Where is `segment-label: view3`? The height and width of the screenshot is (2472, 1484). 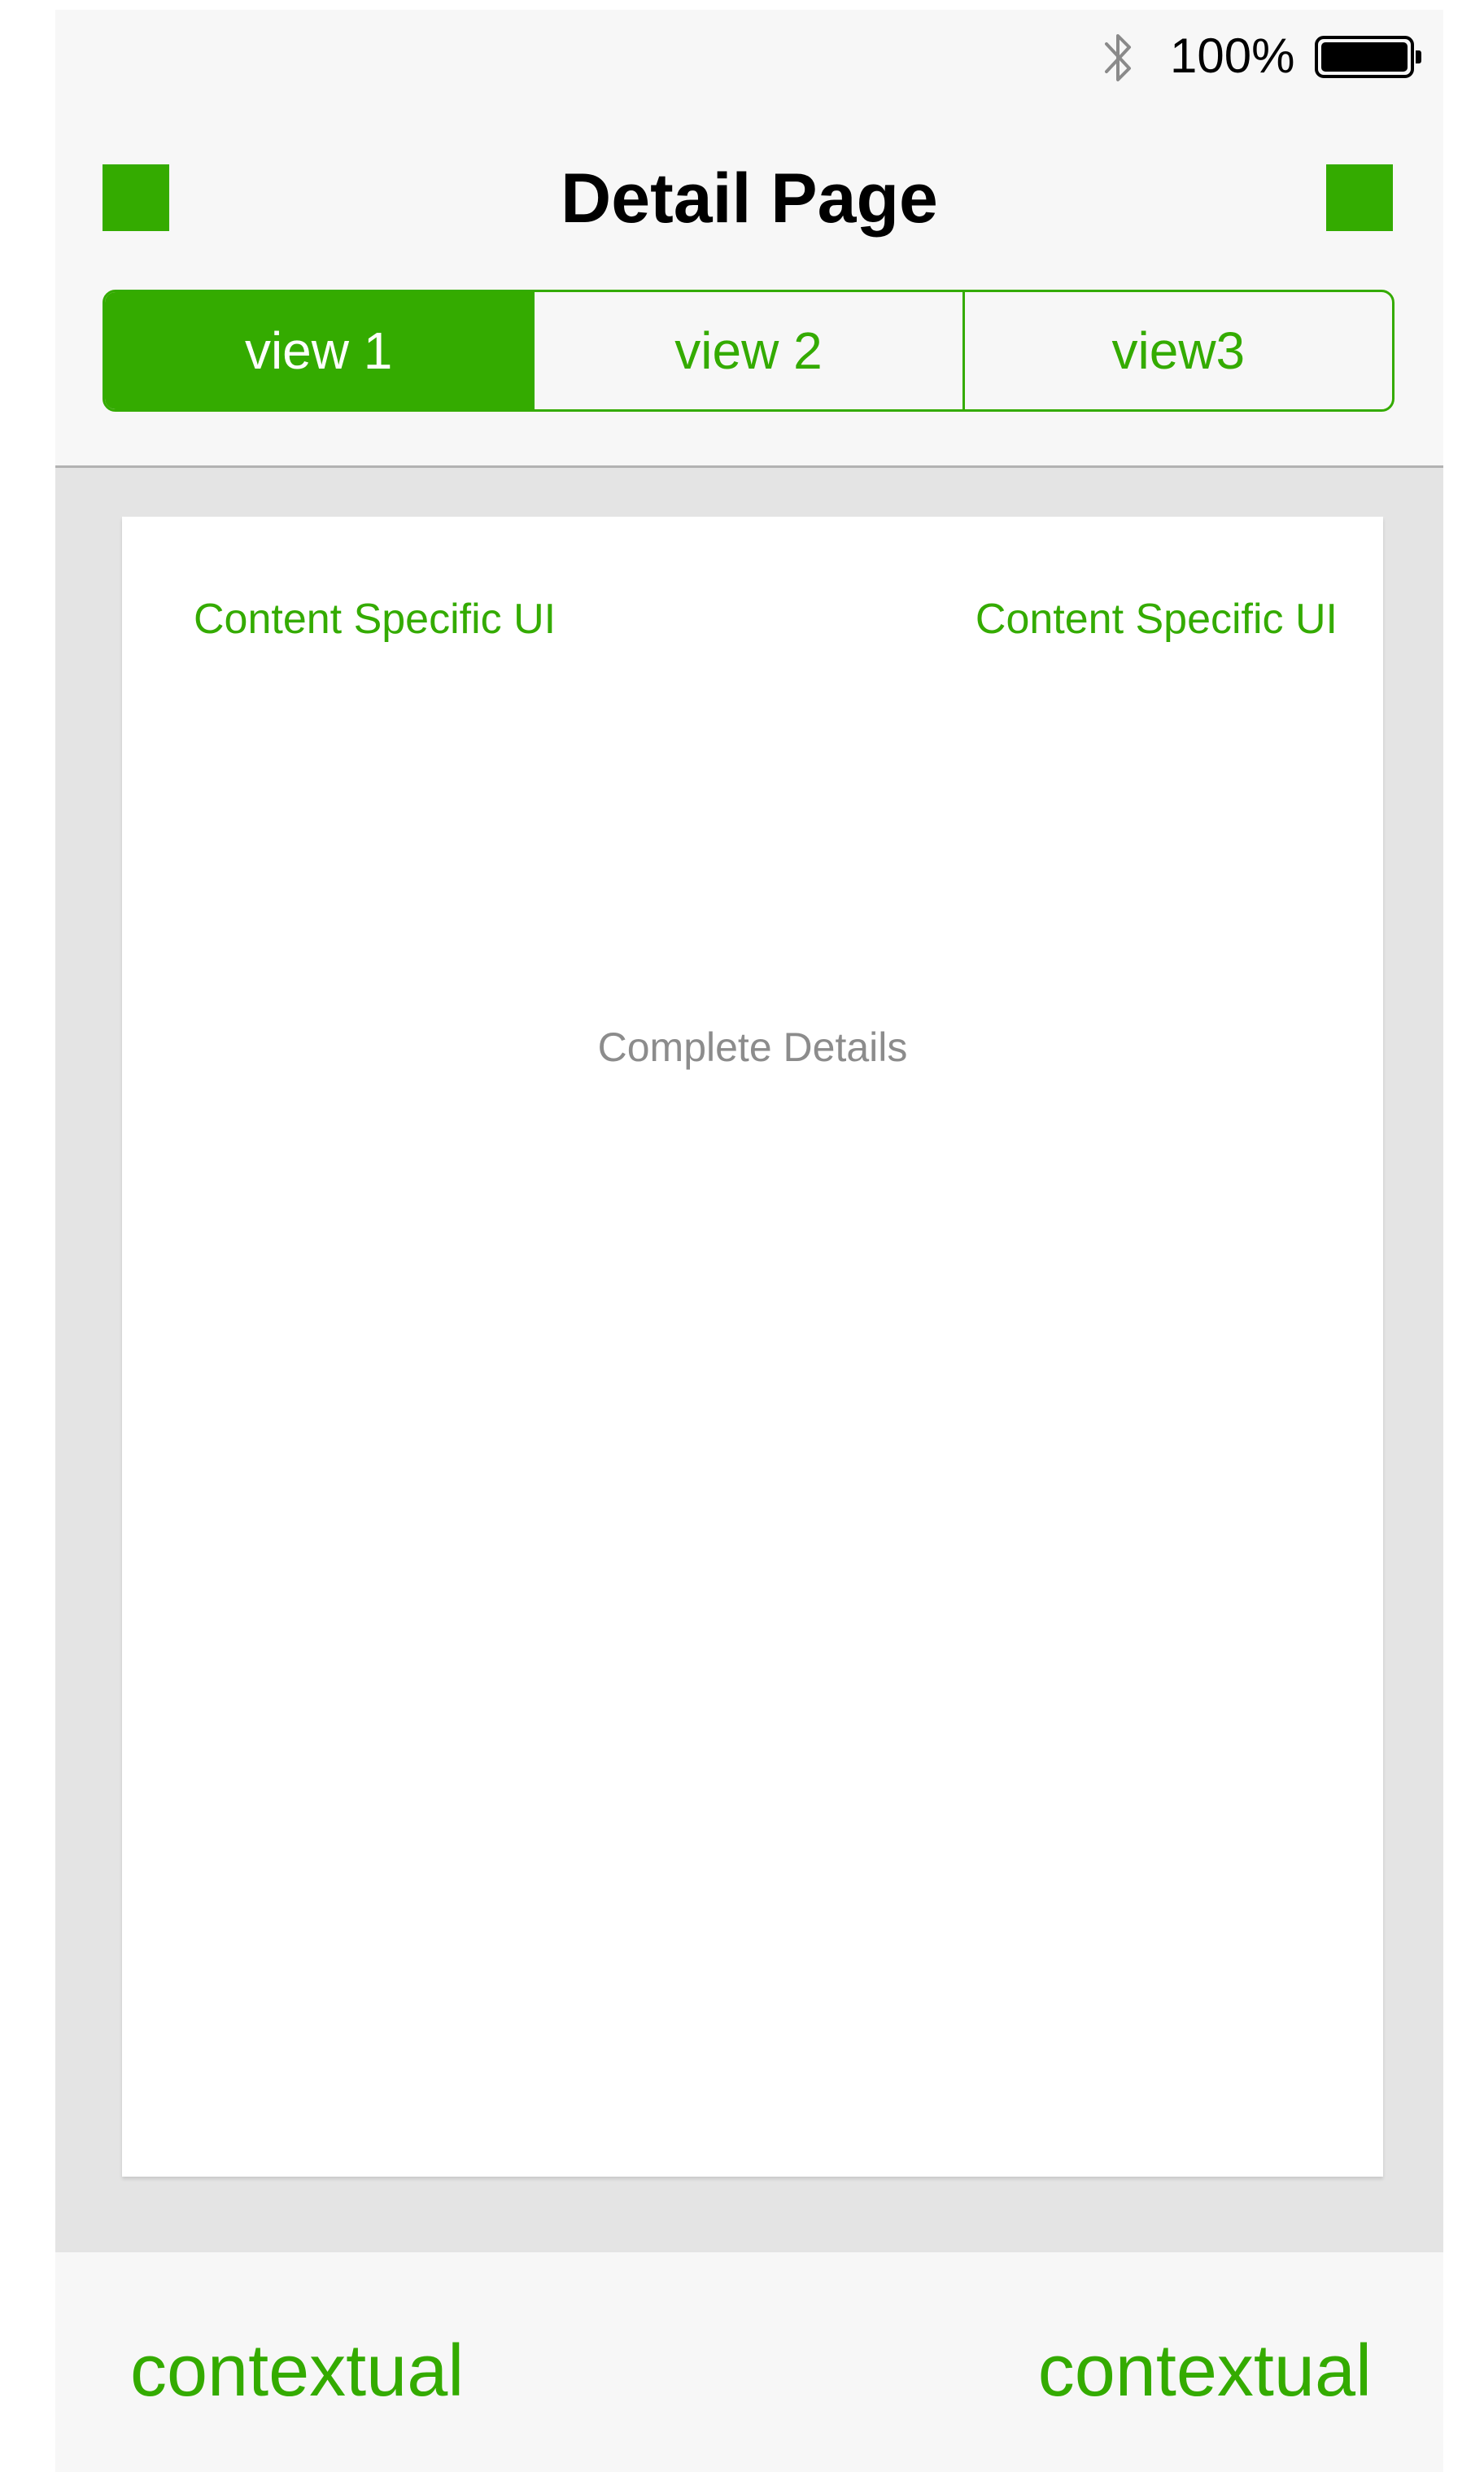 segment-label: view3 is located at coordinates (1179, 351).